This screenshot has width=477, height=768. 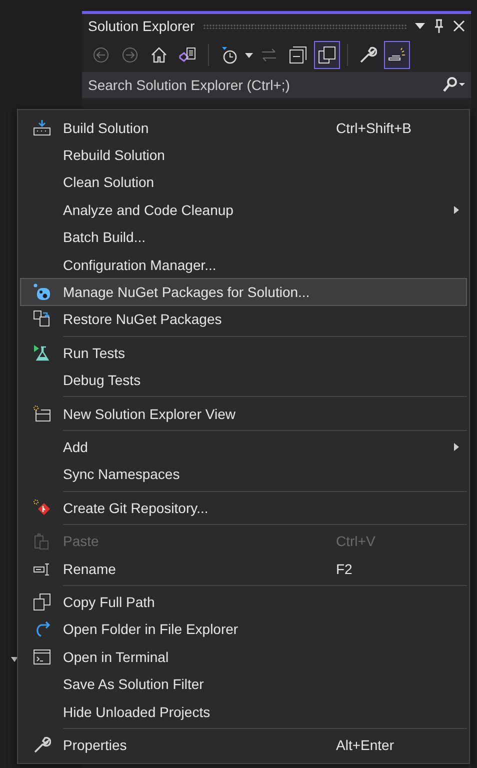 I want to click on menu-item: Copy Full Path, so click(x=243, y=602).